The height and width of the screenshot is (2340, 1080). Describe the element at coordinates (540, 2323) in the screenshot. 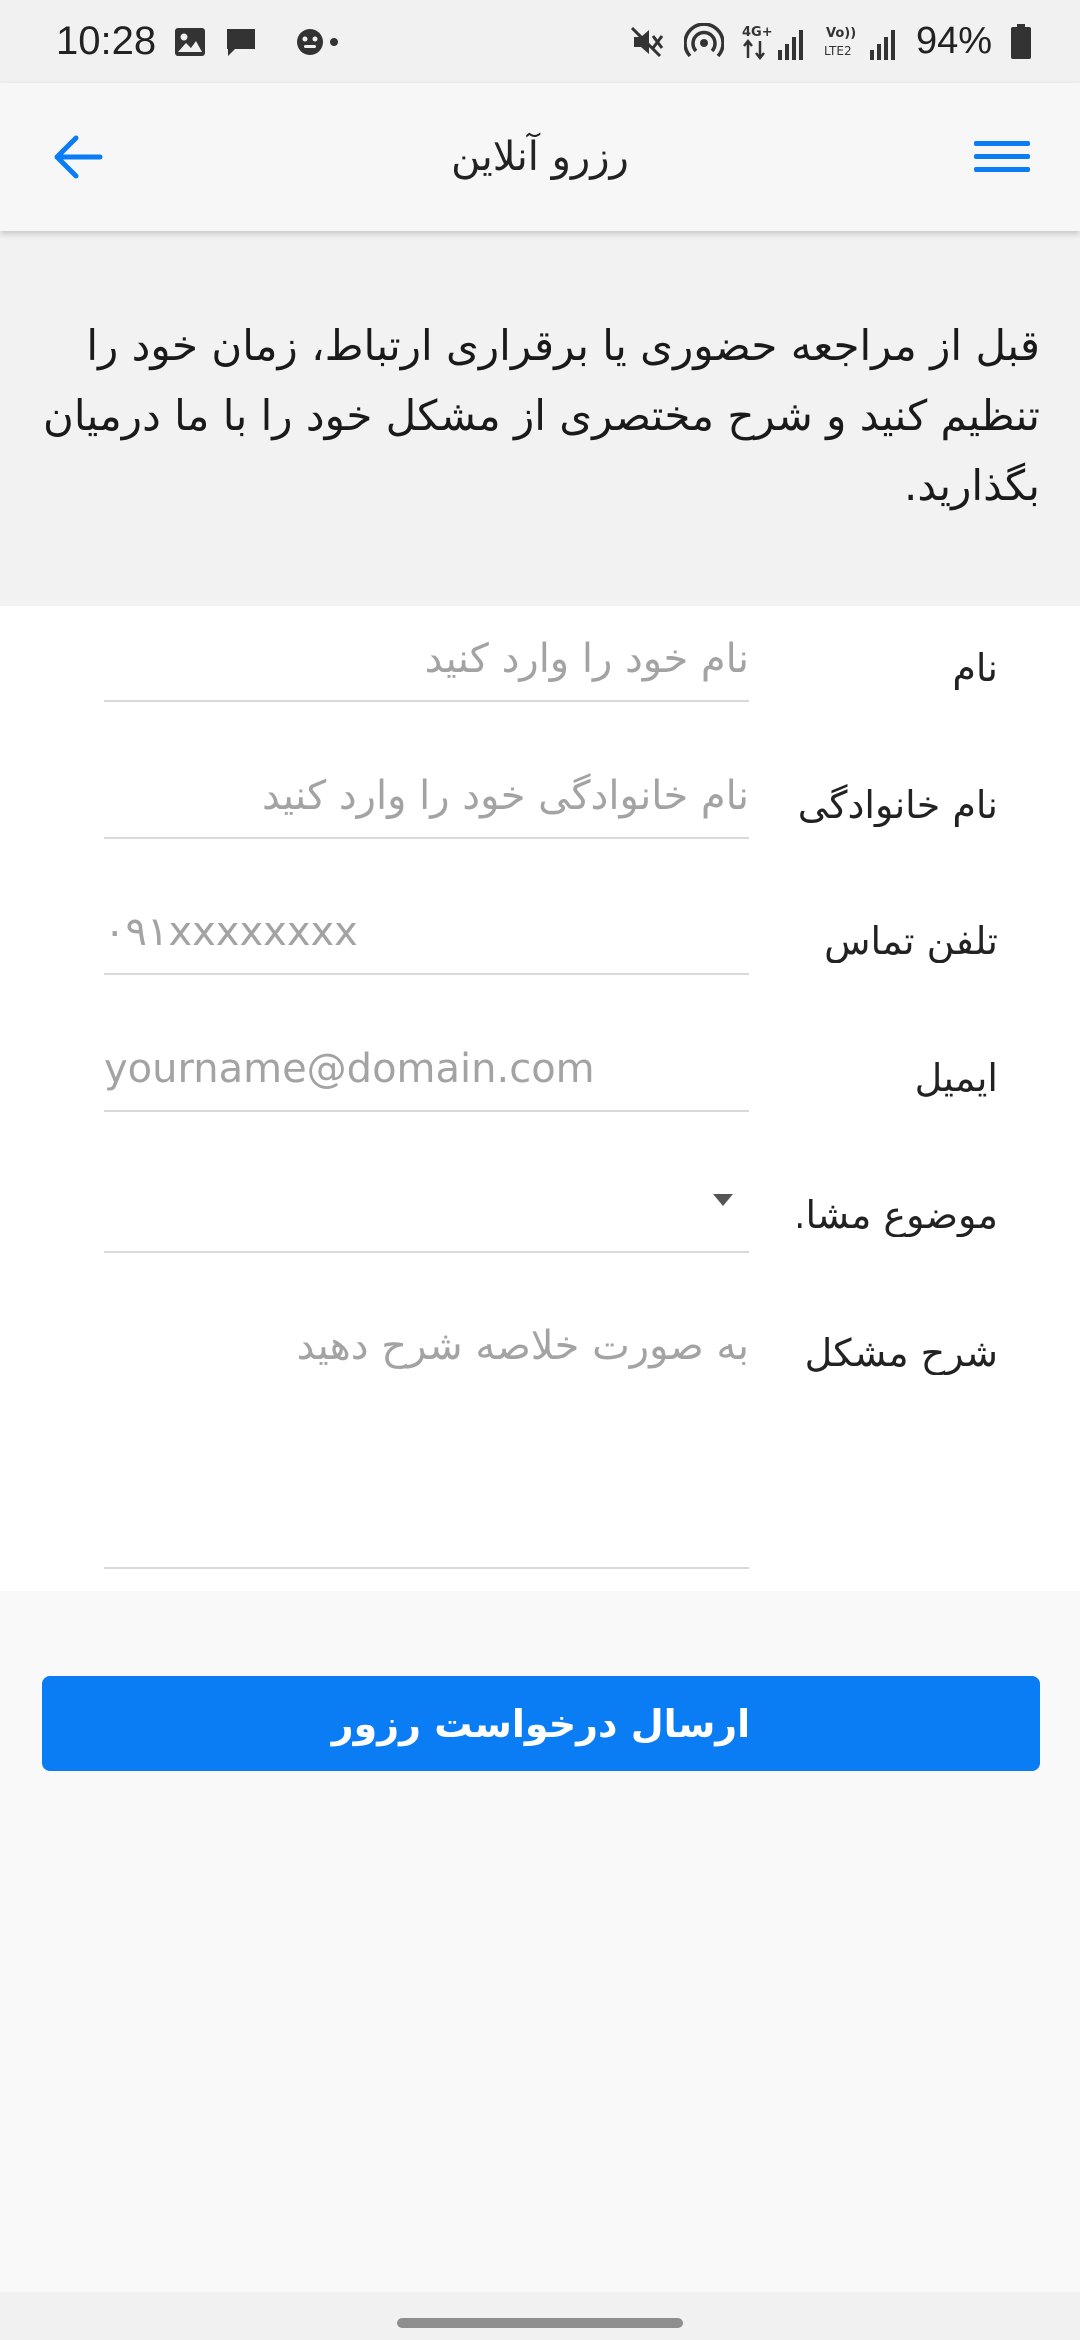

I see `home-gesture-handle` at that location.